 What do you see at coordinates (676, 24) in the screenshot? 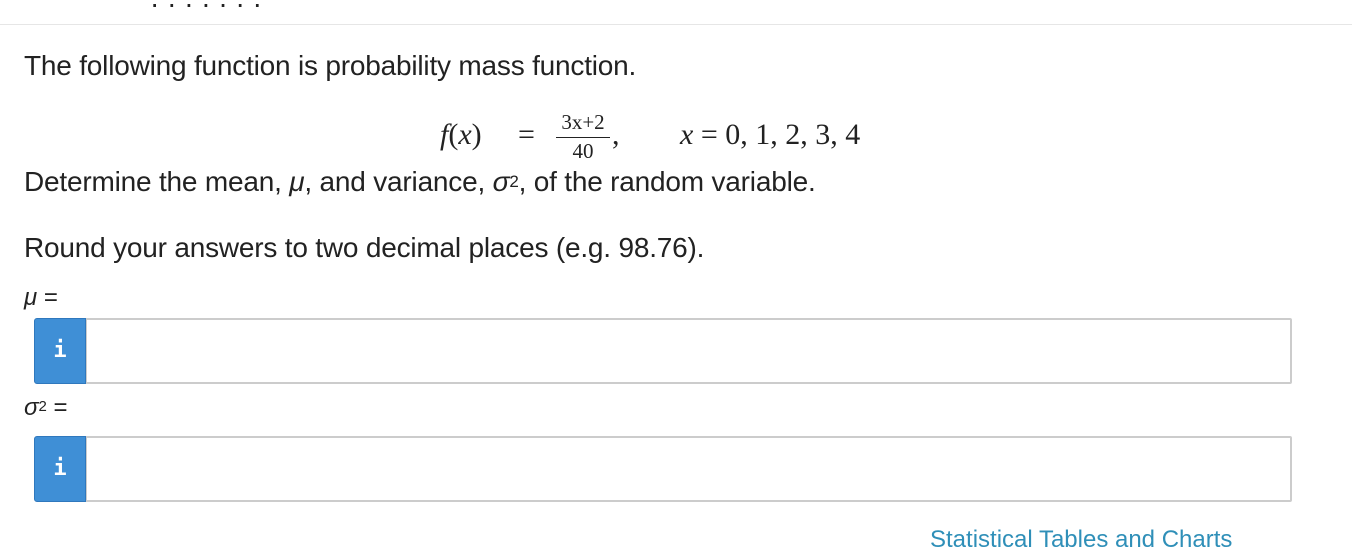
I see `top-divider` at bounding box center [676, 24].